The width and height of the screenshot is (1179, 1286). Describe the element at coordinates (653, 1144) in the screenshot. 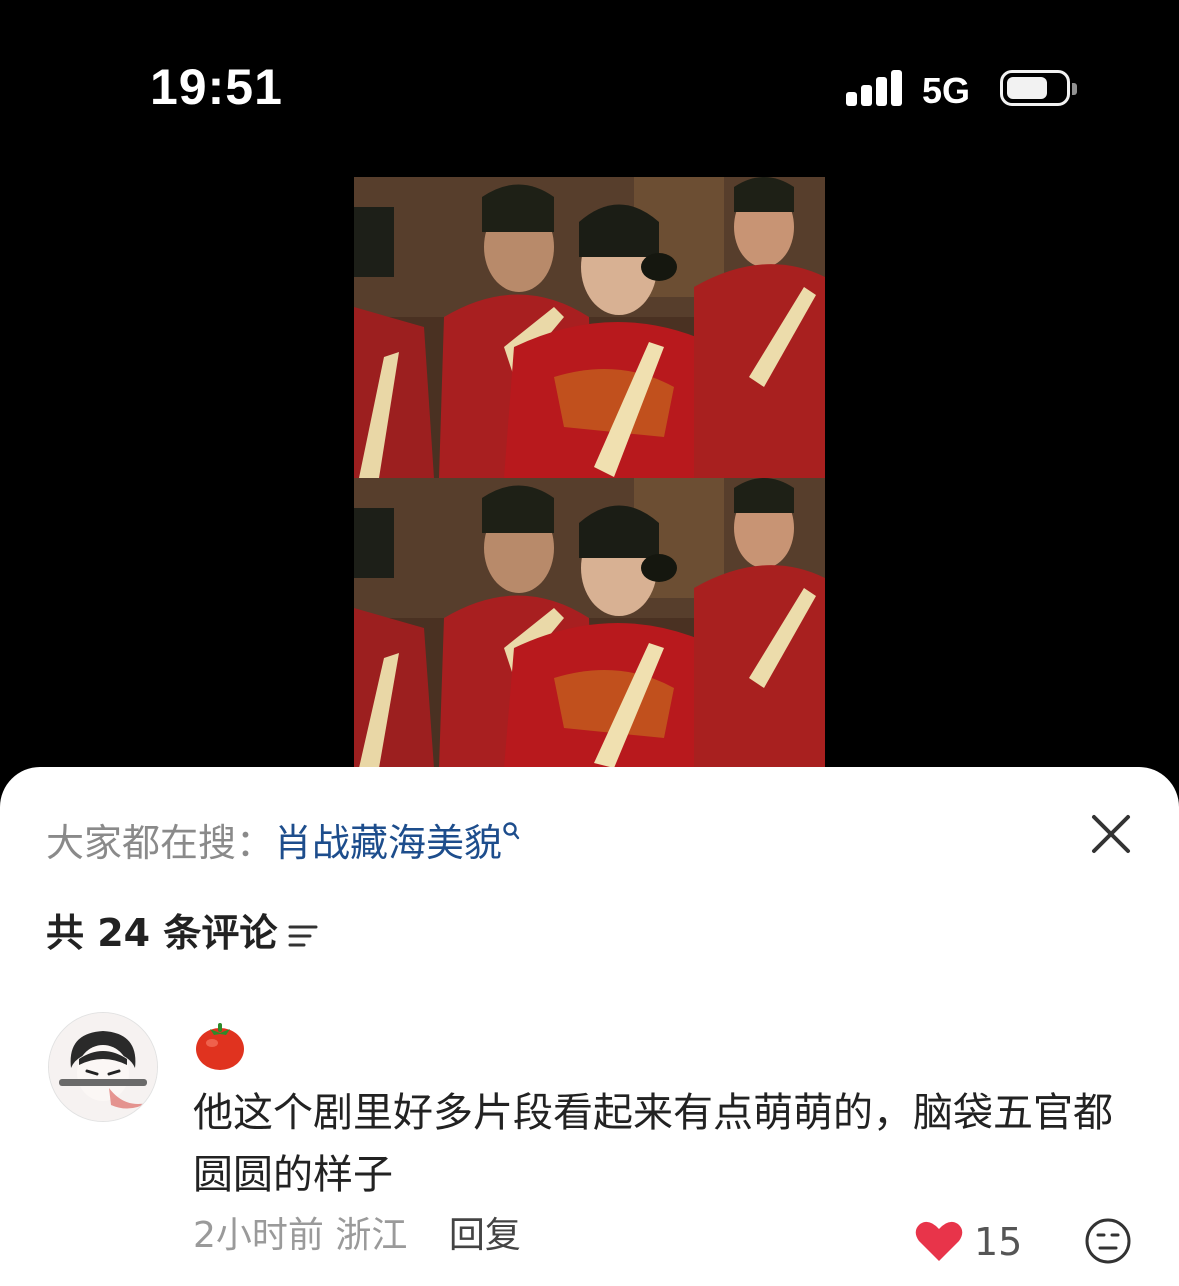

I see `comment-text: 他这个剧里好多片段看起来有点萌萌的，脑袋五官都圆圆的样子` at that location.